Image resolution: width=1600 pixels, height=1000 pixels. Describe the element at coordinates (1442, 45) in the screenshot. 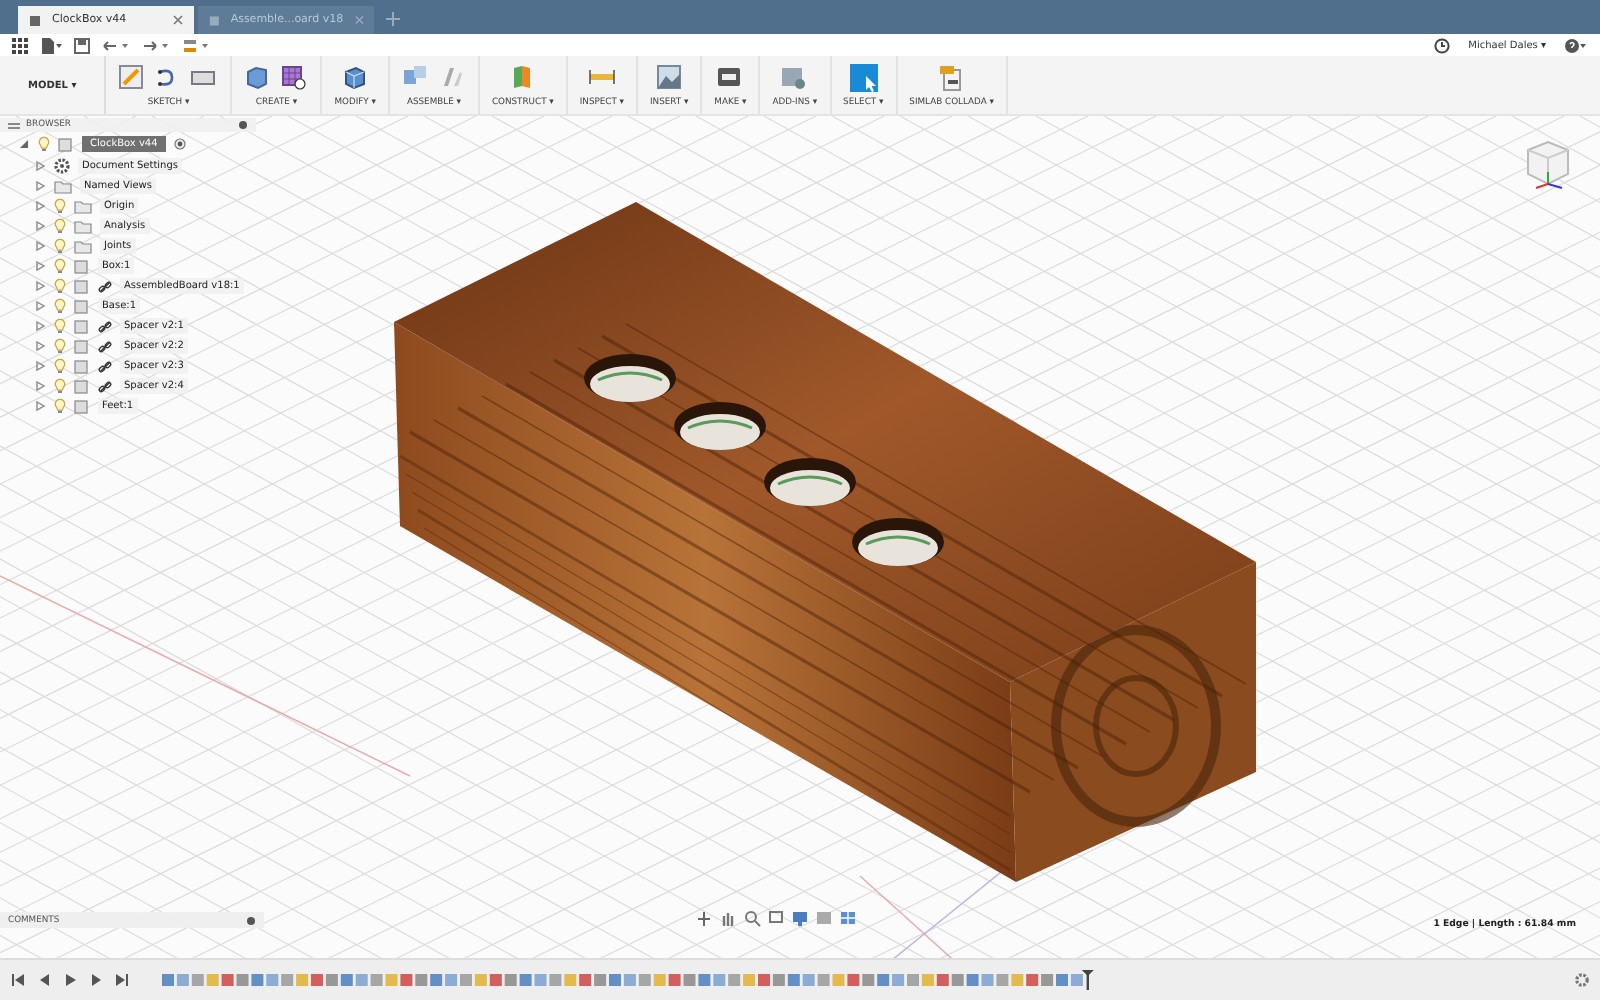

I see `clock-icon` at that location.